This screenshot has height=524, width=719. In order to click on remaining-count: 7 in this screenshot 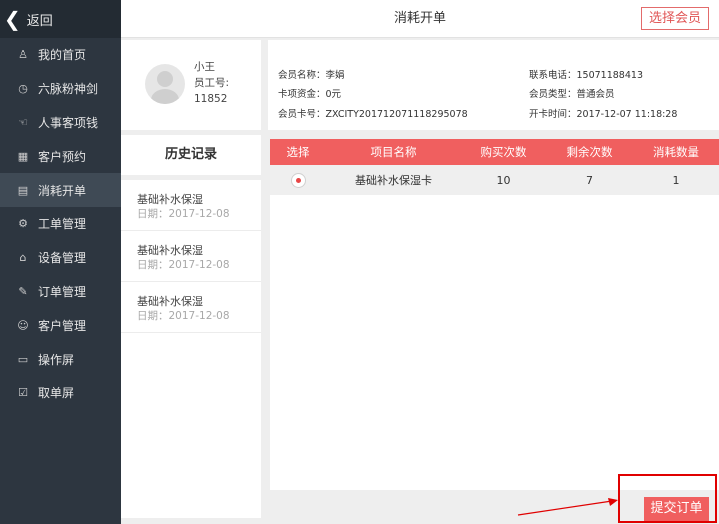, I will do `click(589, 180)`.